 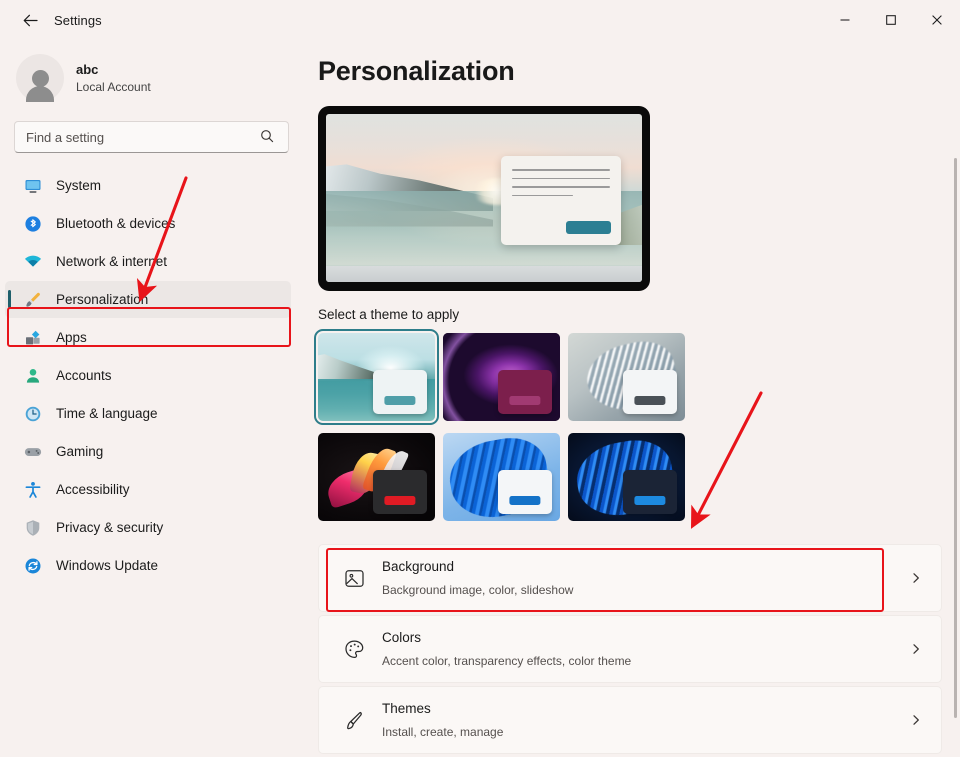 I want to click on theme-preview, so click(x=484, y=198).